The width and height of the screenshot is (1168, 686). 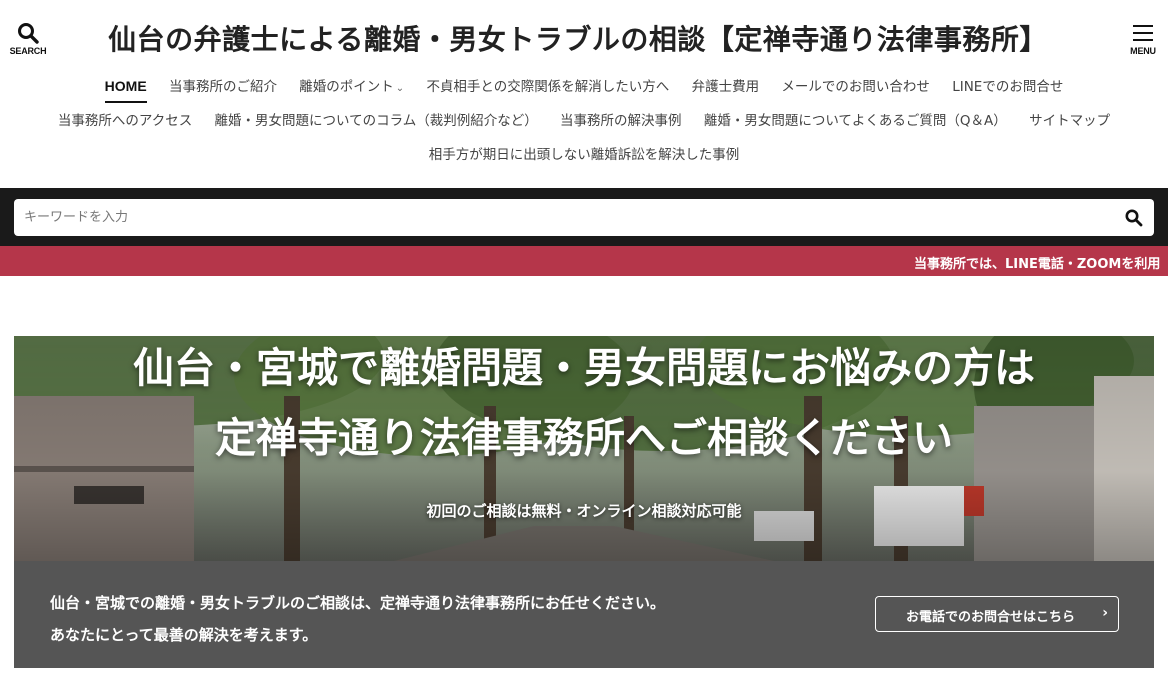 I want to click on news-ticker: 当事務所では、LINE電話・ZOOMを利用, so click(x=584, y=261).